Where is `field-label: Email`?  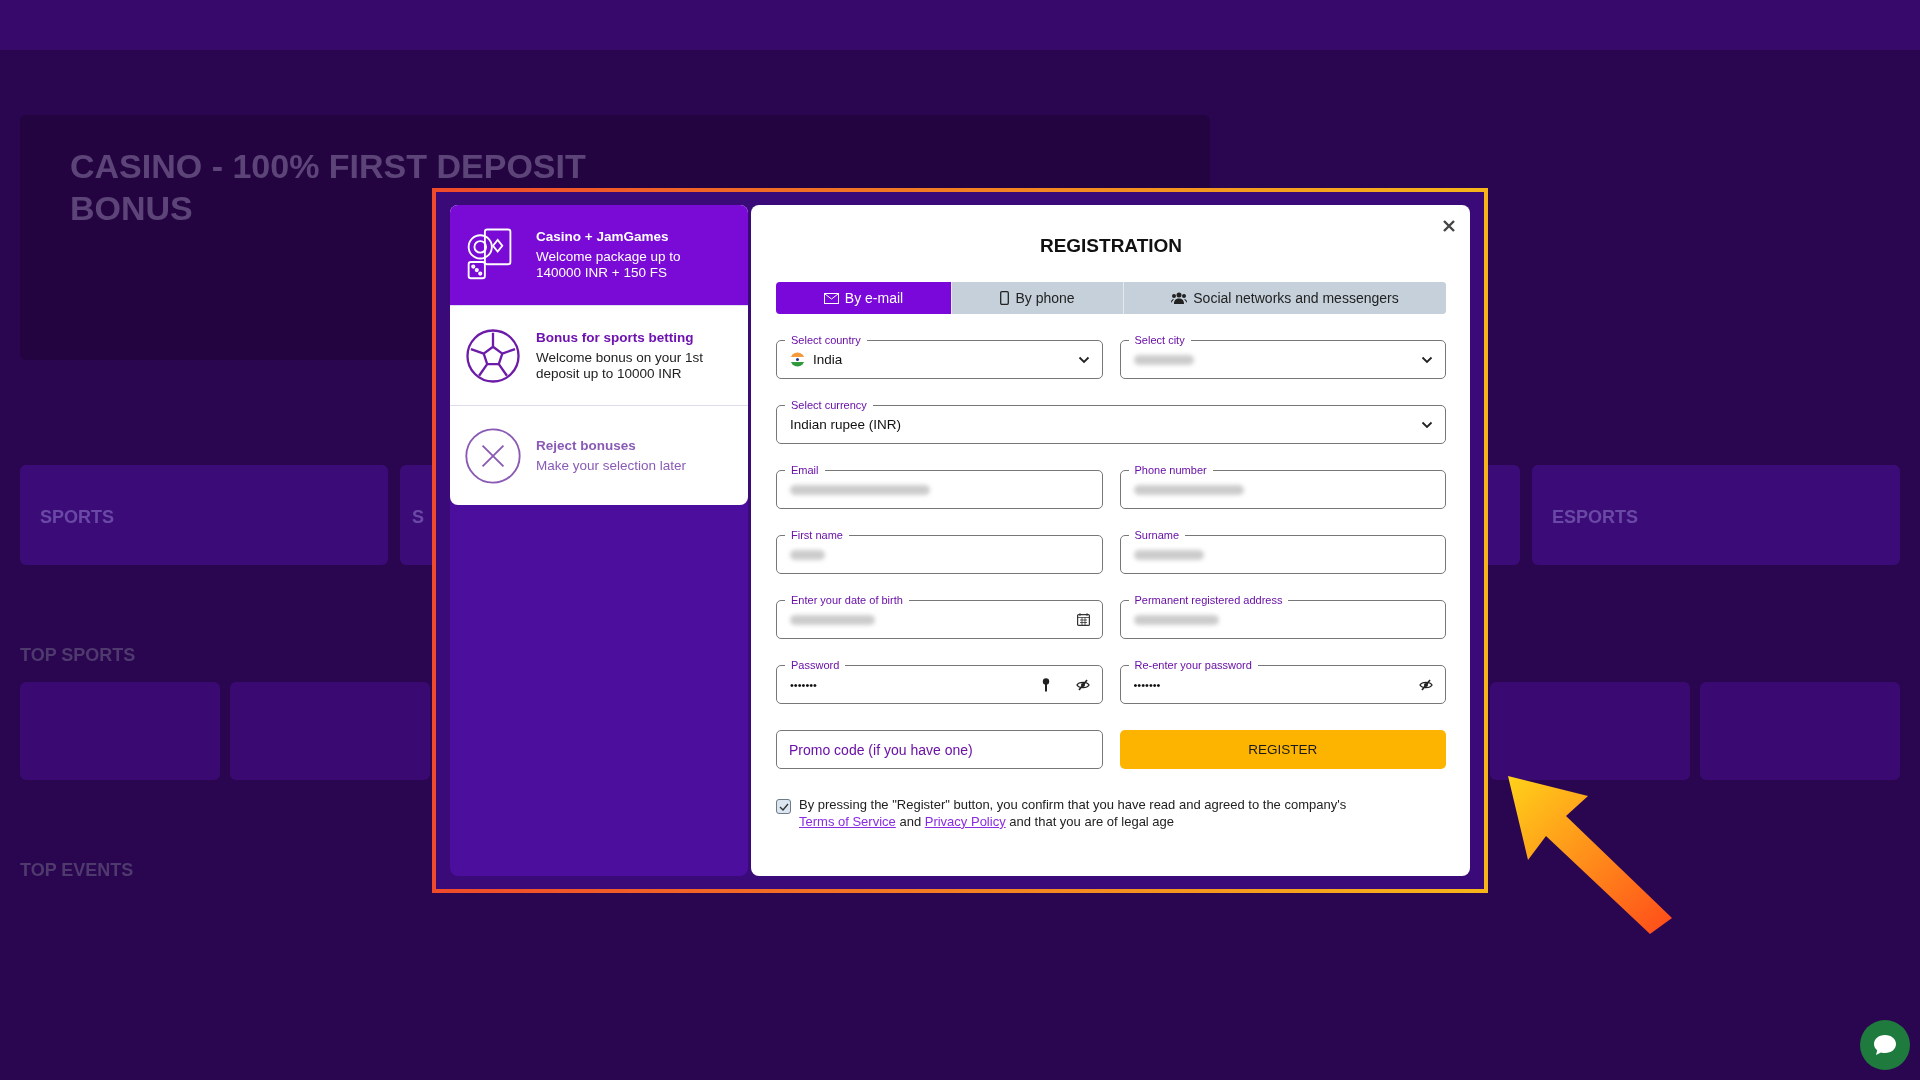 field-label: Email is located at coordinates (805, 470).